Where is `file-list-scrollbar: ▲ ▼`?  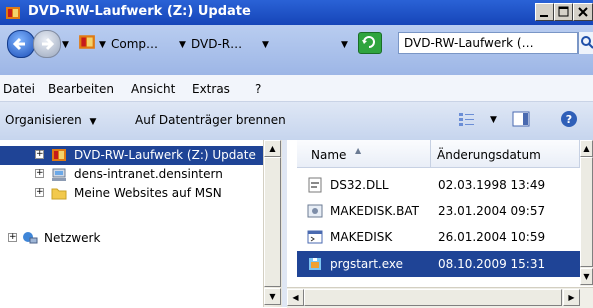 file-list-scrollbar: ▲ ▼ is located at coordinates (586, 213).